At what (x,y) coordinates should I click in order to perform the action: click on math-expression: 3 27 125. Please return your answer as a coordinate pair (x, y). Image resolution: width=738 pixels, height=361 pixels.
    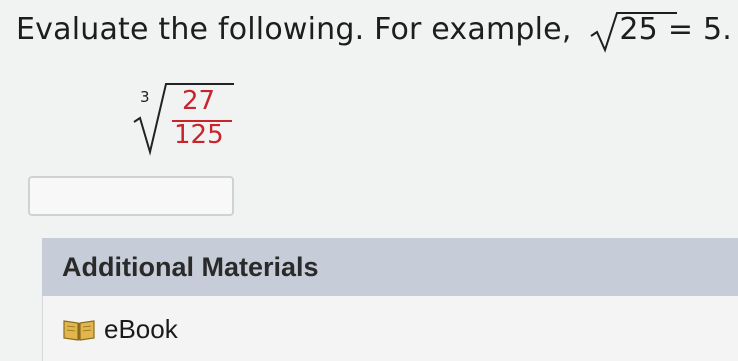
    Looking at the image, I should click on (190, 121).